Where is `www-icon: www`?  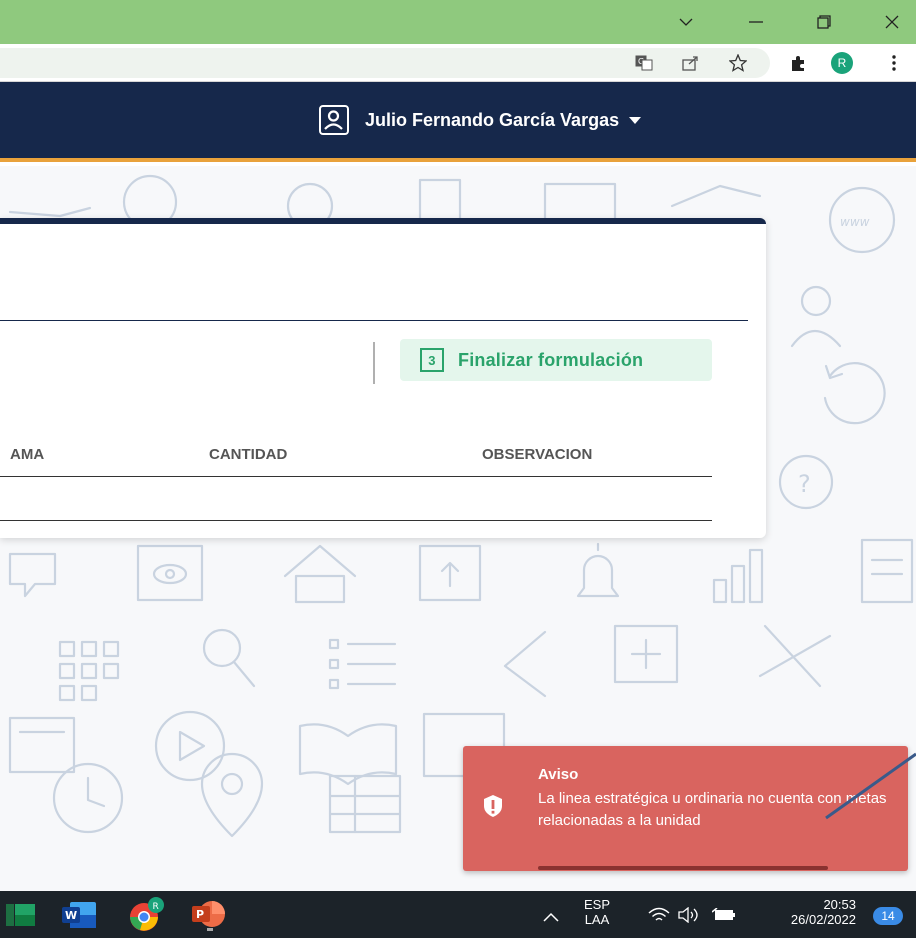
www-icon: www is located at coordinates (862, 220).